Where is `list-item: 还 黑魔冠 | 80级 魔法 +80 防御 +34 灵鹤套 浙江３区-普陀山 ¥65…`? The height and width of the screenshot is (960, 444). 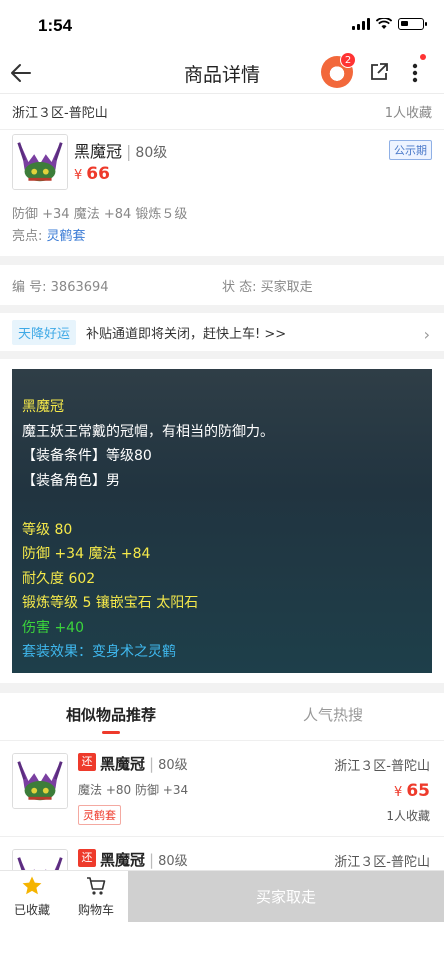
list-item: 还 黑魔冠 | 80级 魔法 +80 防御 +34 灵鹤套 浙江３区-普陀山 ¥65… is located at coordinates (222, 789).